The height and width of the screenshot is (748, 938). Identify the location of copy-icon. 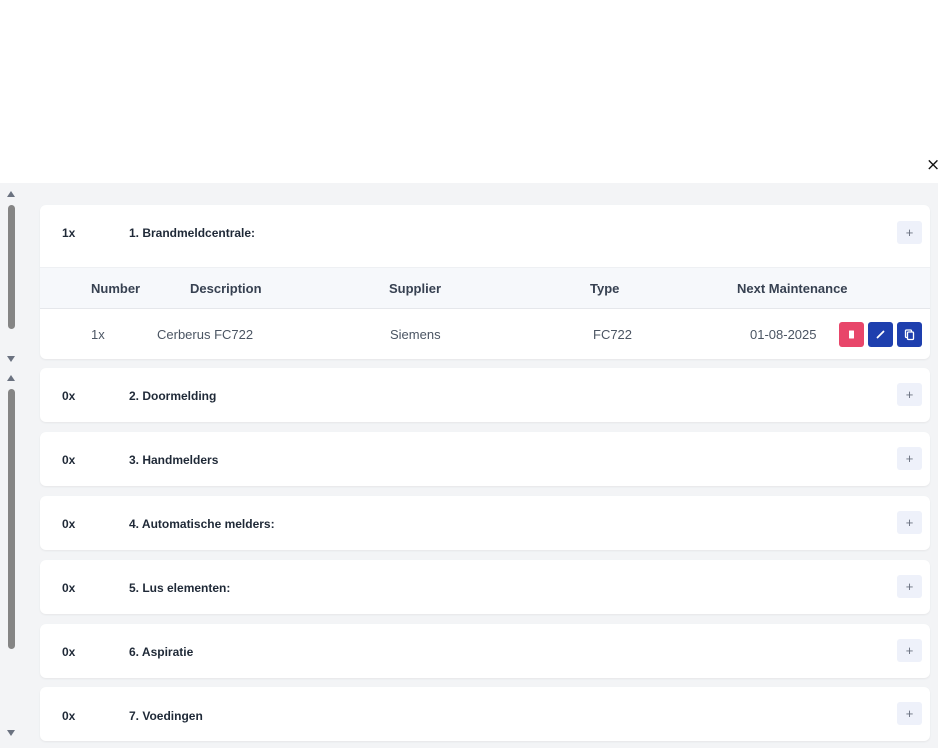
(909, 335).